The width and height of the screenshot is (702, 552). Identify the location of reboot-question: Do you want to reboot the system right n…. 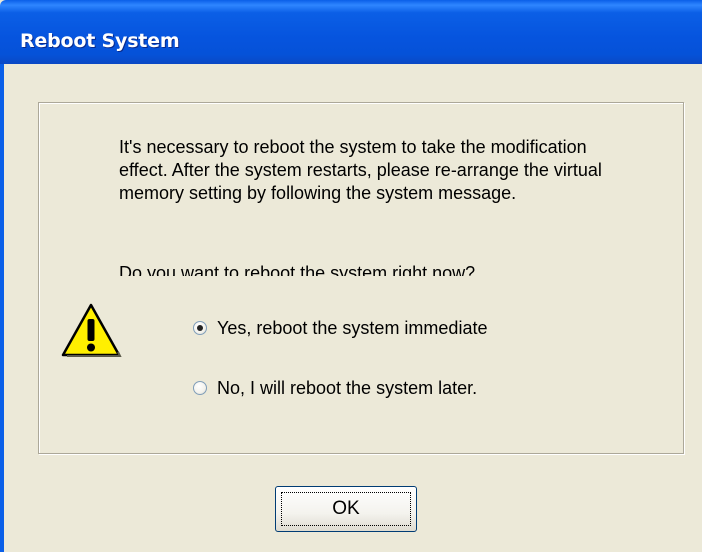
(297, 269).